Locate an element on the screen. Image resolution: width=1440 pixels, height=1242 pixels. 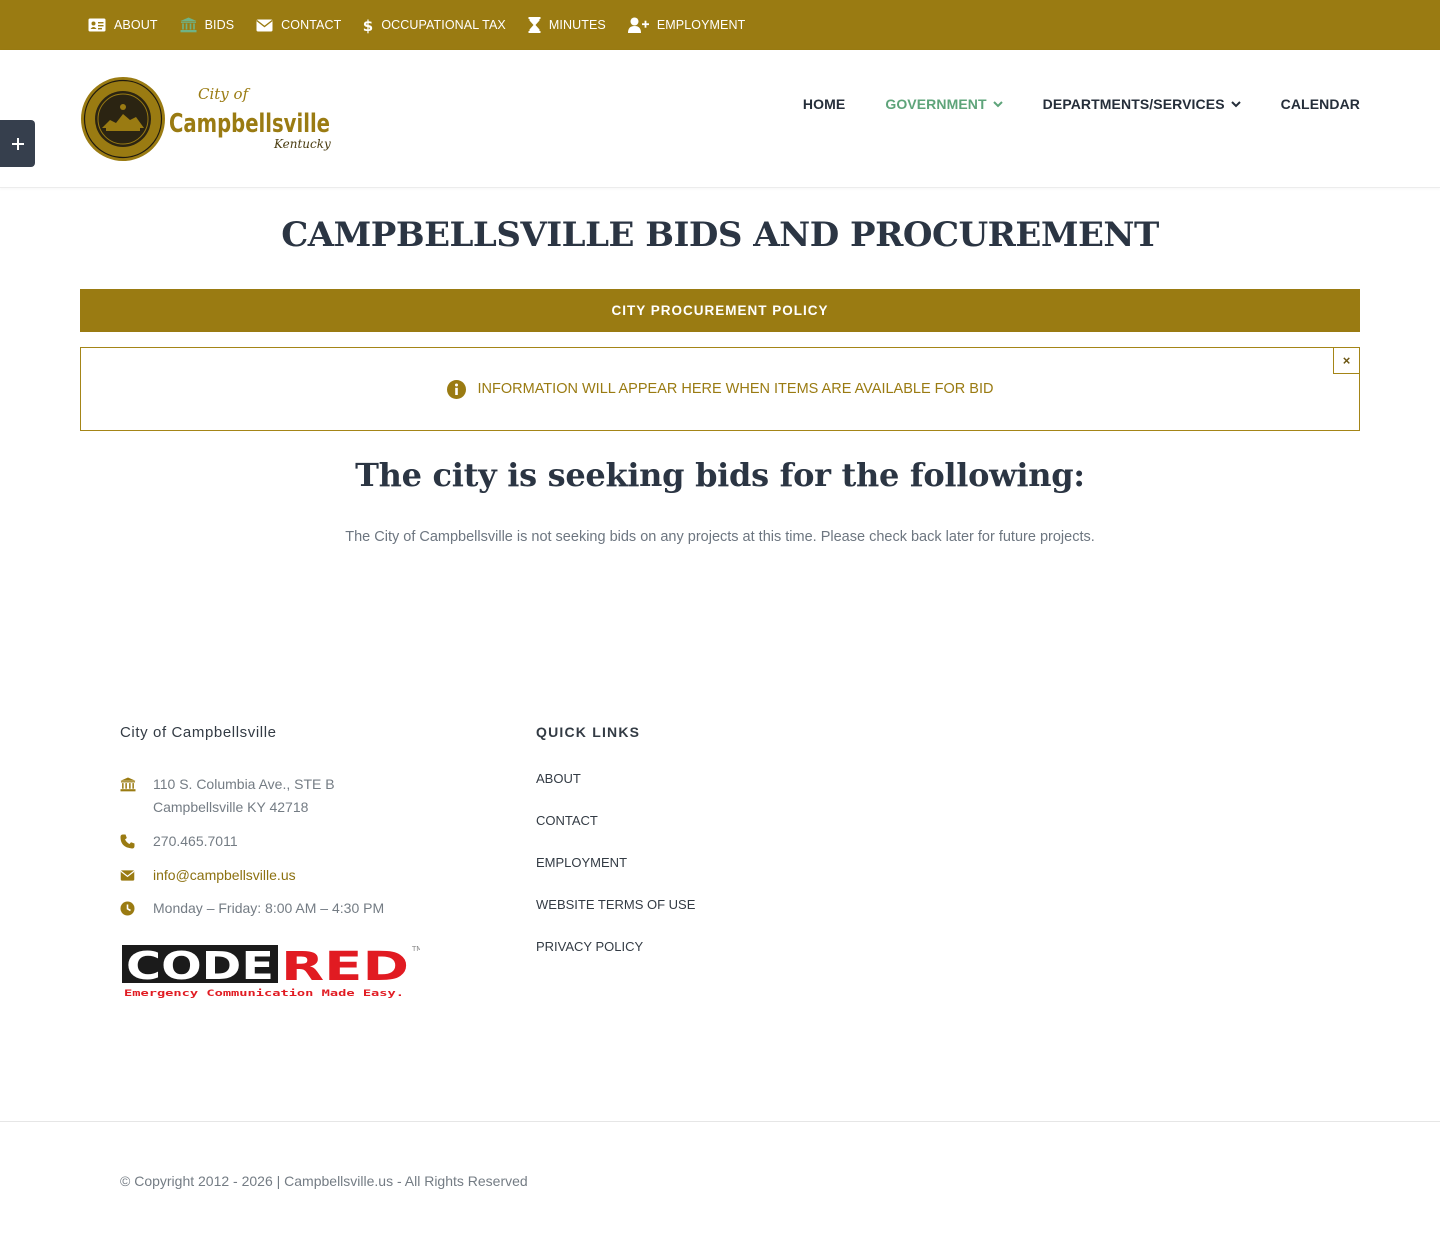
top-nav-bids: BIDS is located at coordinates (207, 25).